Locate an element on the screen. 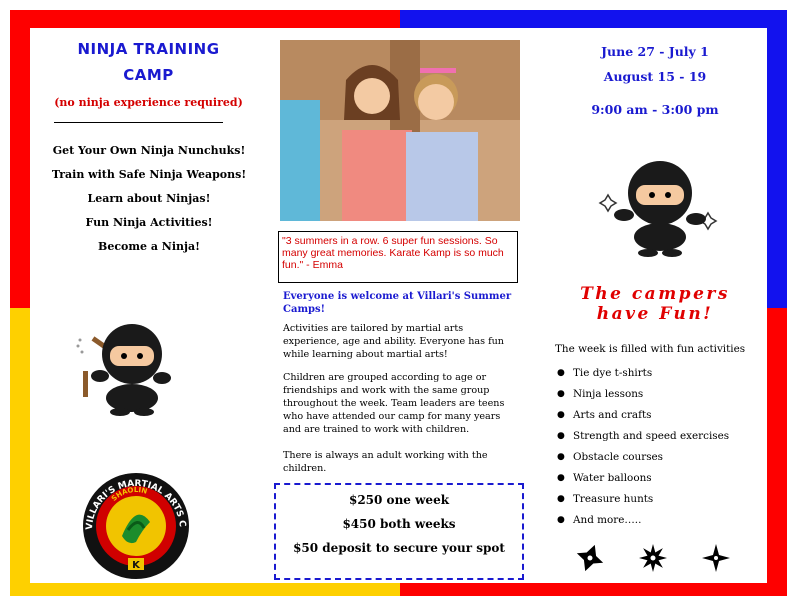 This screenshot has width=797, height=616. campers-fun-line-2: have Fun! is located at coordinates (655, 314).